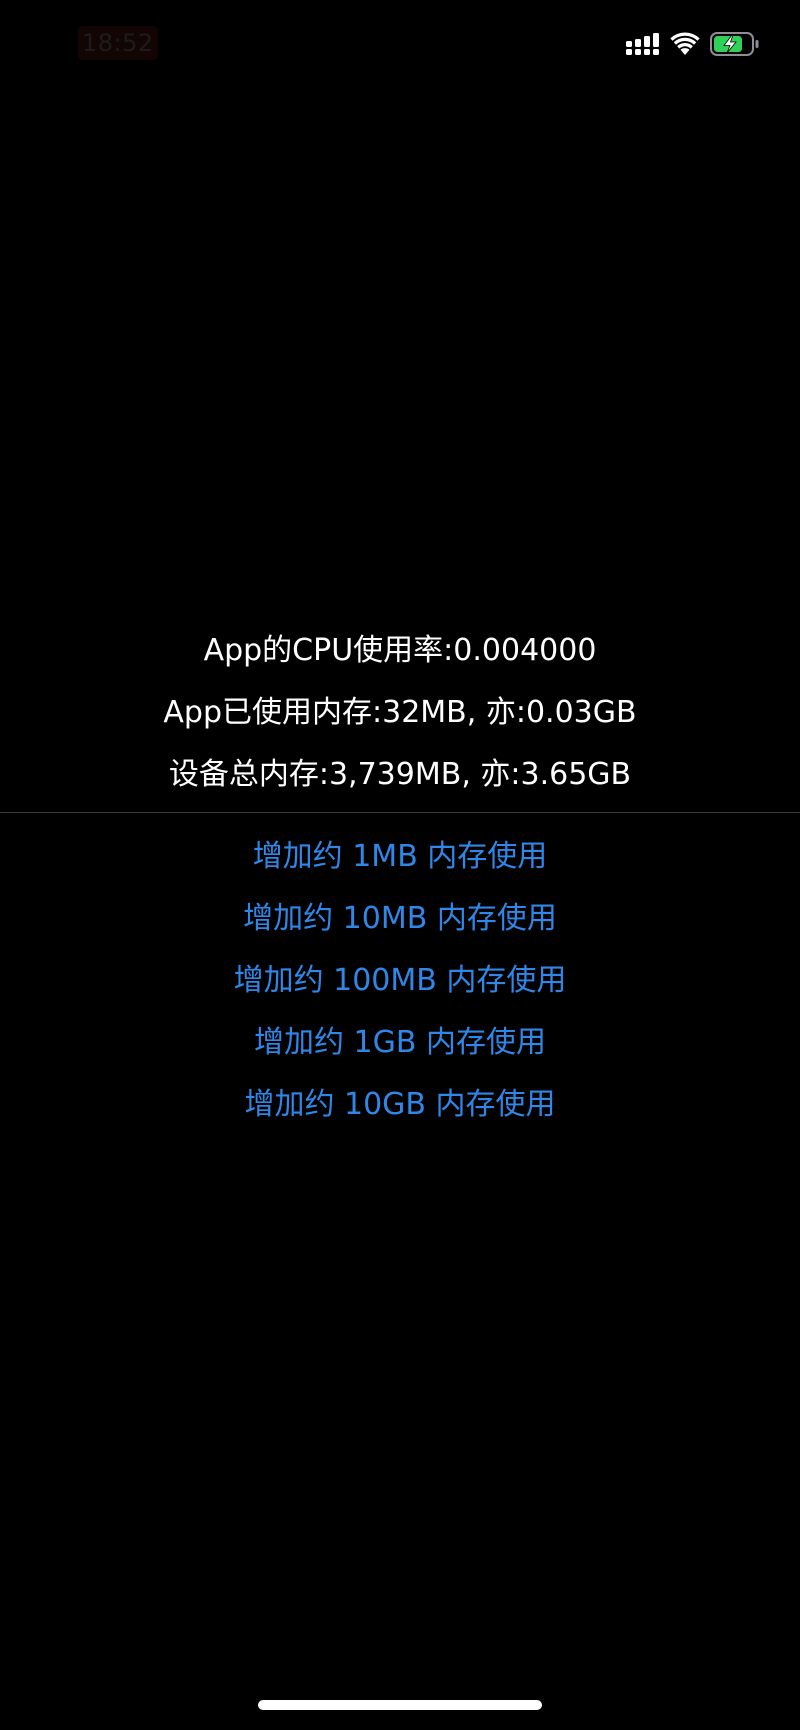 Image resolution: width=800 pixels, height=1730 pixels. Describe the element at coordinates (400, 857) in the screenshot. I see `add-1mb-button: 增加约 1MB 内存使用` at that location.